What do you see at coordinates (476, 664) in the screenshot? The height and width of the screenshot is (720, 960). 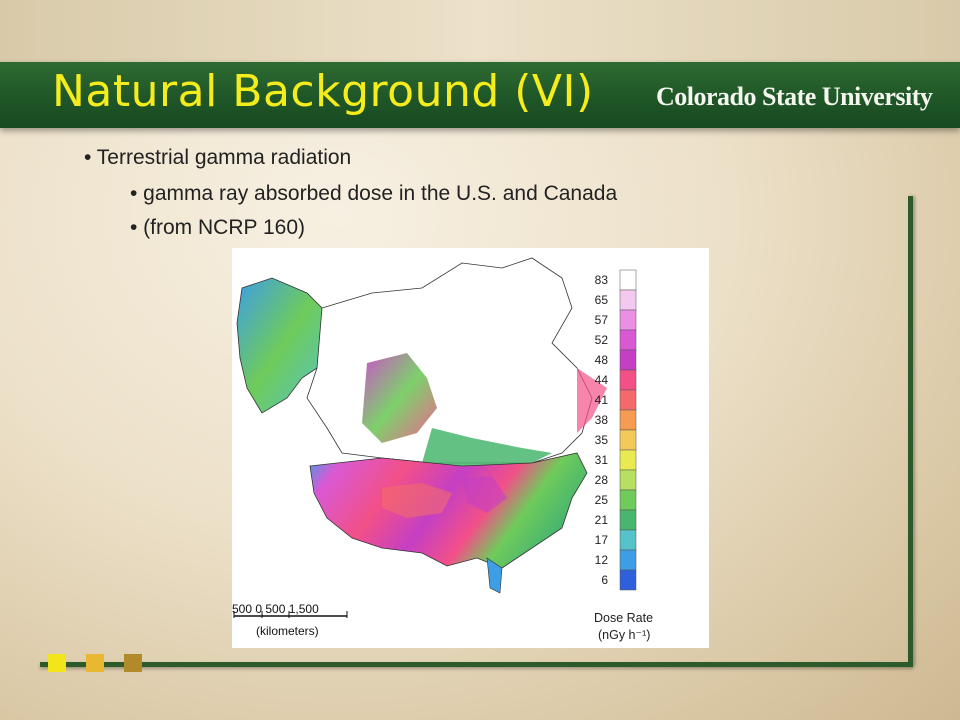 I see `frame-bottom` at bounding box center [476, 664].